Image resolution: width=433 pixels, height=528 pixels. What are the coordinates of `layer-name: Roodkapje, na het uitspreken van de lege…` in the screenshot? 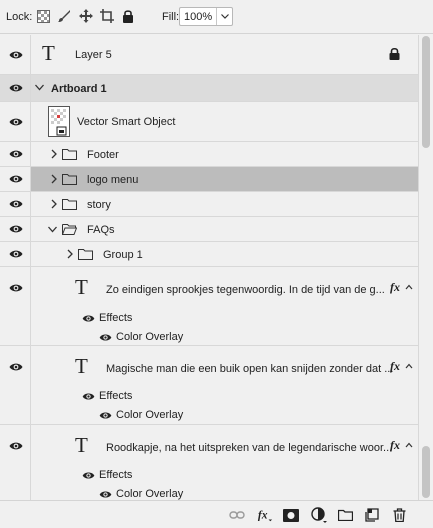 It's located at (249, 448).